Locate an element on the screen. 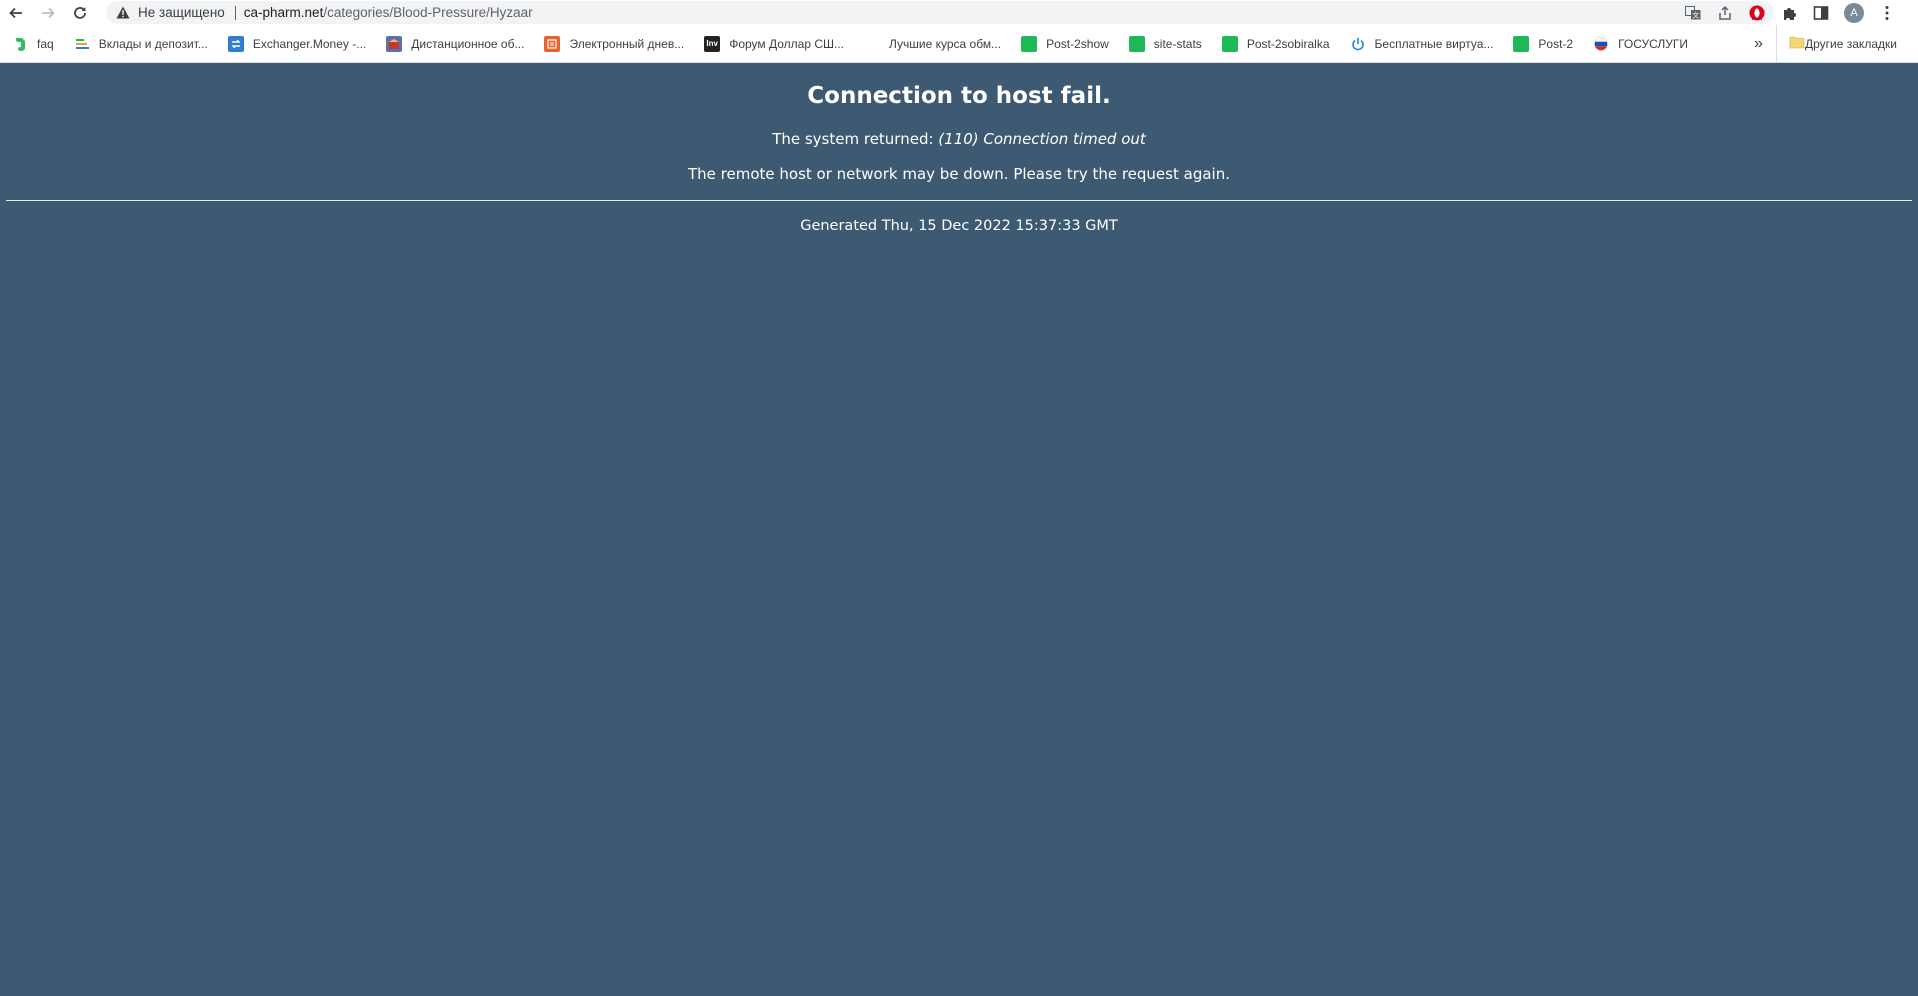 Image resolution: width=1918 pixels, height=996 pixels. side-panel-icon is located at coordinates (1821, 13).